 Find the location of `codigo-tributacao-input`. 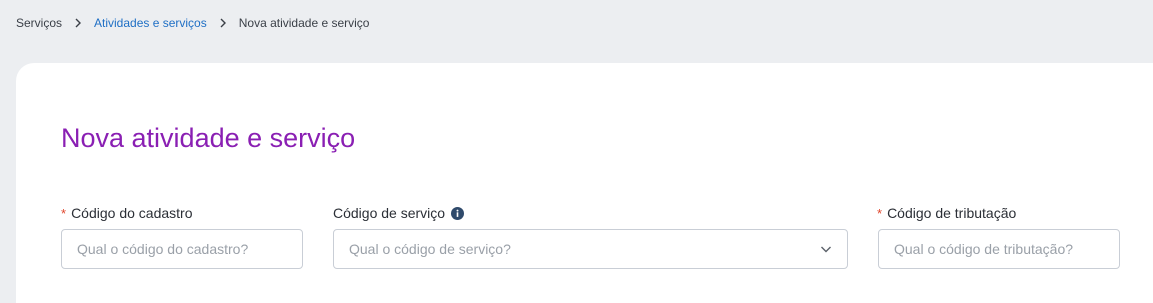

codigo-tributacao-input is located at coordinates (999, 249).